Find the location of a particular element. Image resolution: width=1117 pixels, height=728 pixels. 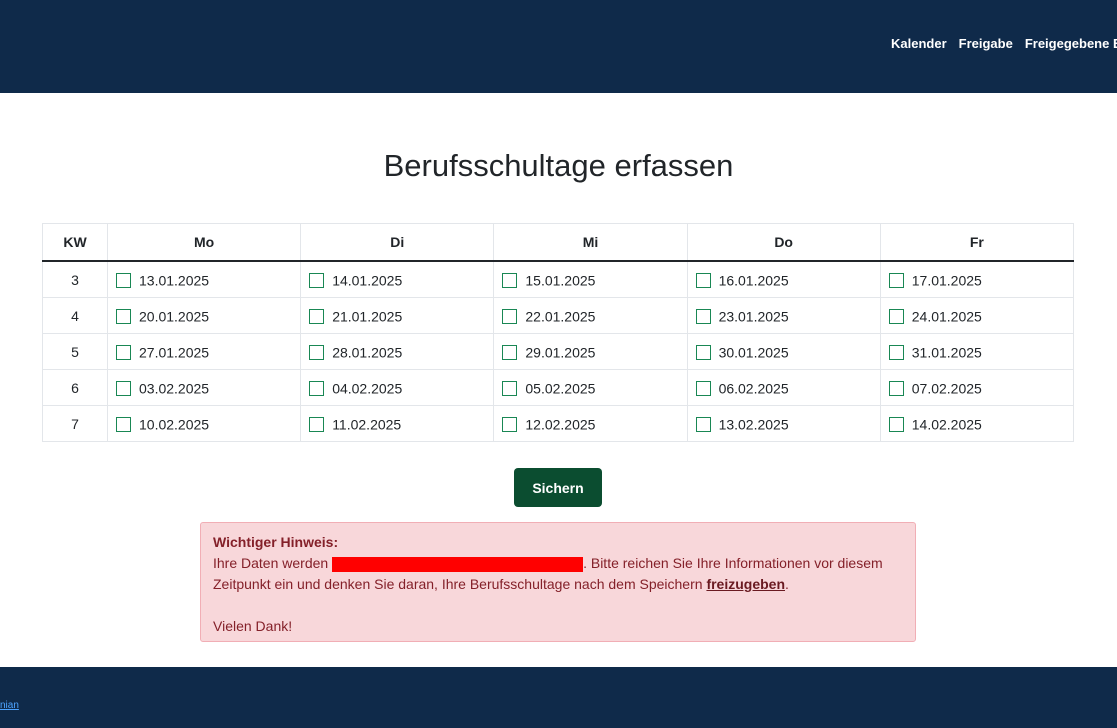

day-cell-fr: 17.01.2025 is located at coordinates (977, 279).